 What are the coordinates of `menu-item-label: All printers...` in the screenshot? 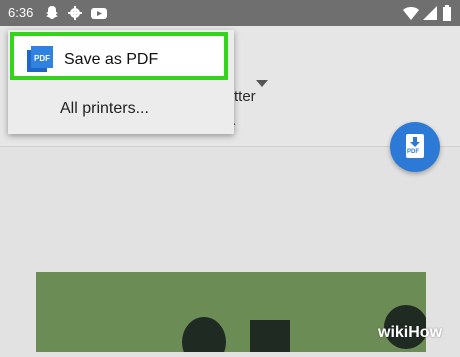 It's located at (104, 108).